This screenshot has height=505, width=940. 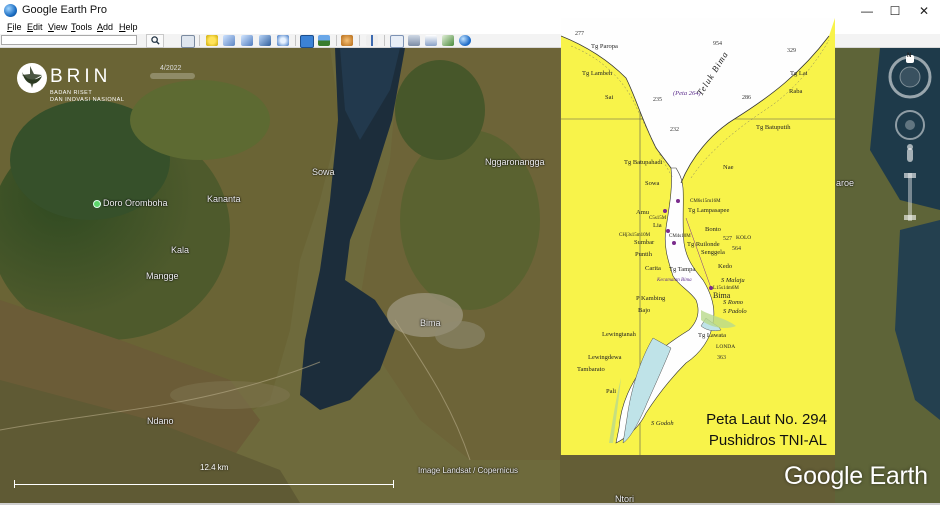 What do you see at coordinates (773, 127) in the screenshot?
I see `chart-label-tg-batuputih: Tg Batuputih` at bounding box center [773, 127].